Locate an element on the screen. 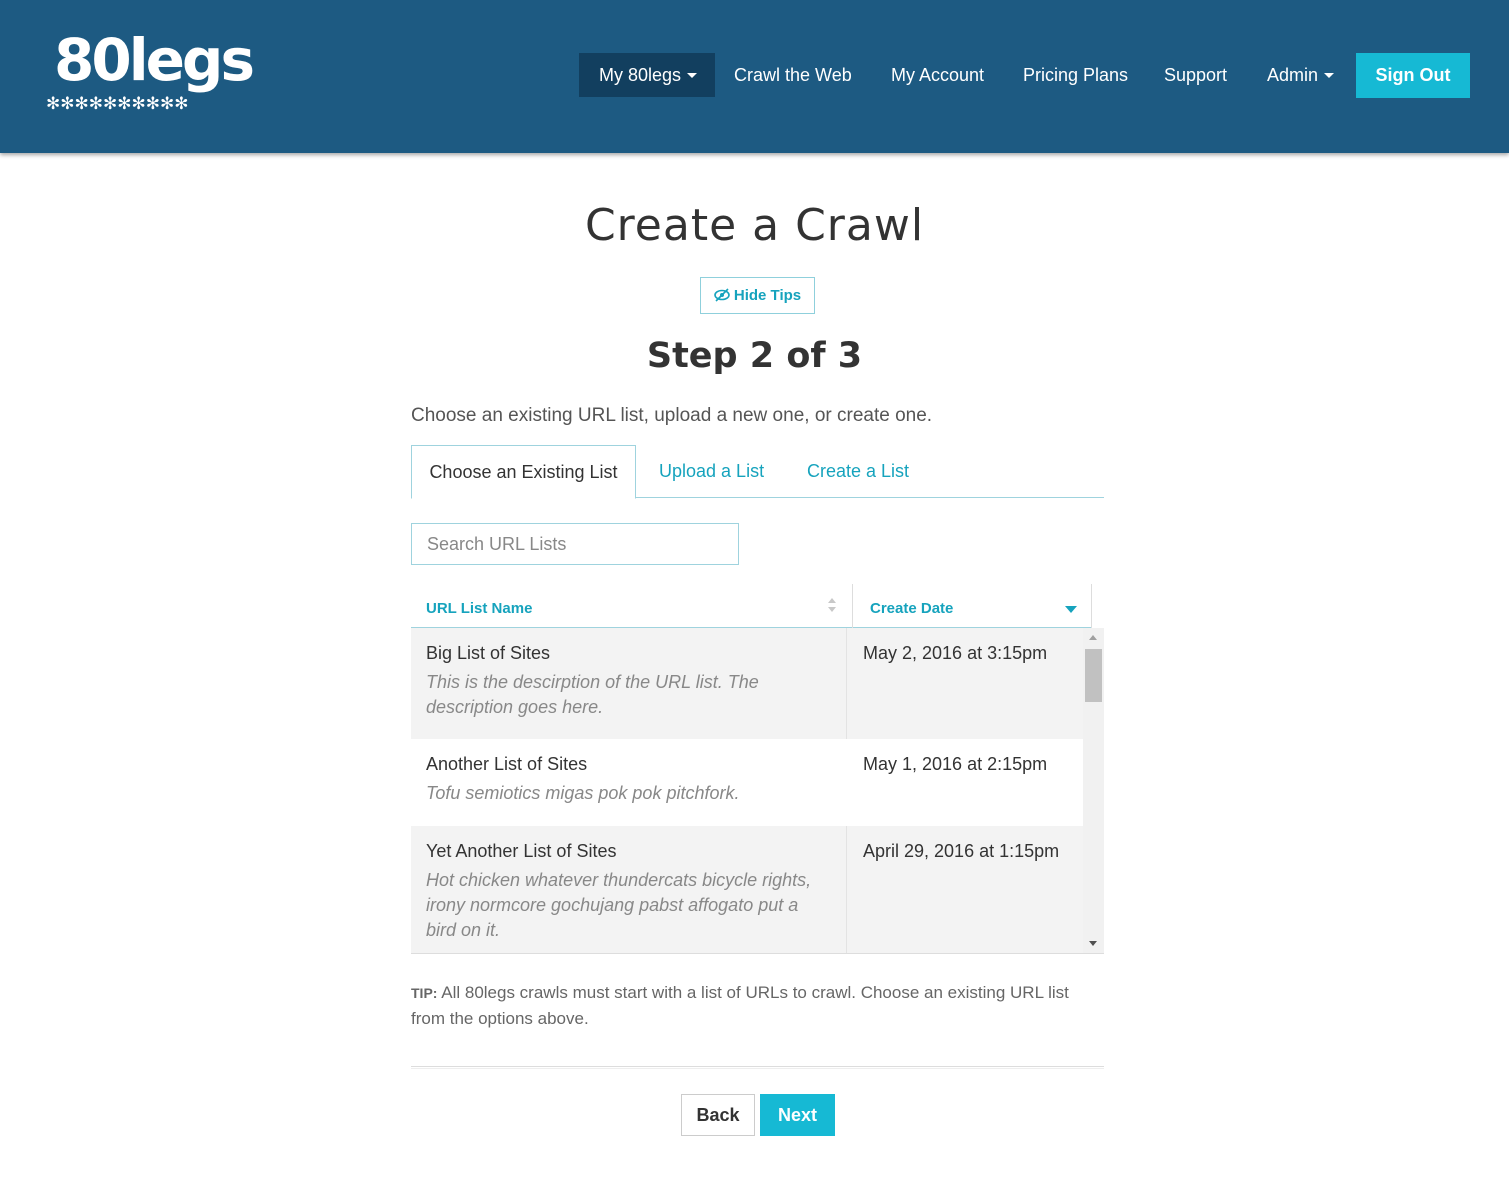 The width and height of the screenshot is (1509, 1189). scrollbar-thumb is located at coordinates (1093, 675).